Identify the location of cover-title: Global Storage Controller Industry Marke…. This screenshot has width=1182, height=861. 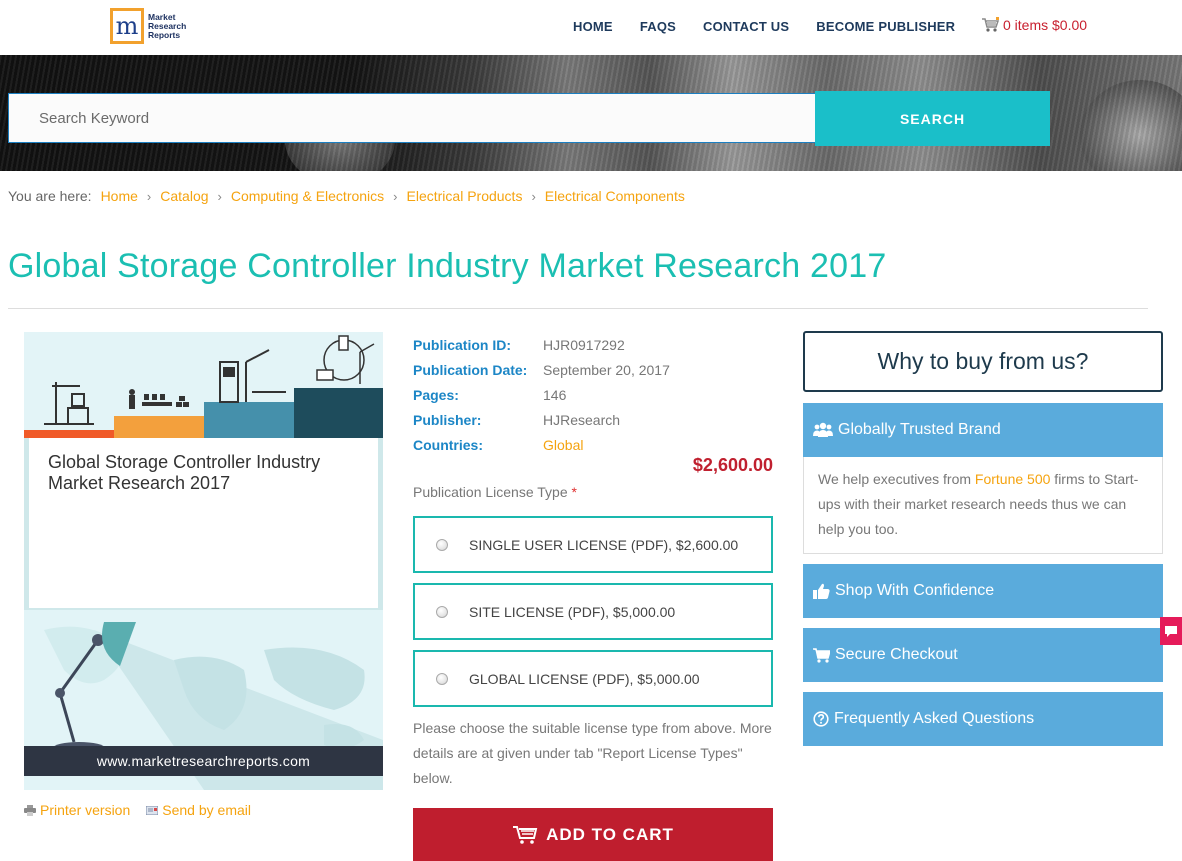
(184, 472).